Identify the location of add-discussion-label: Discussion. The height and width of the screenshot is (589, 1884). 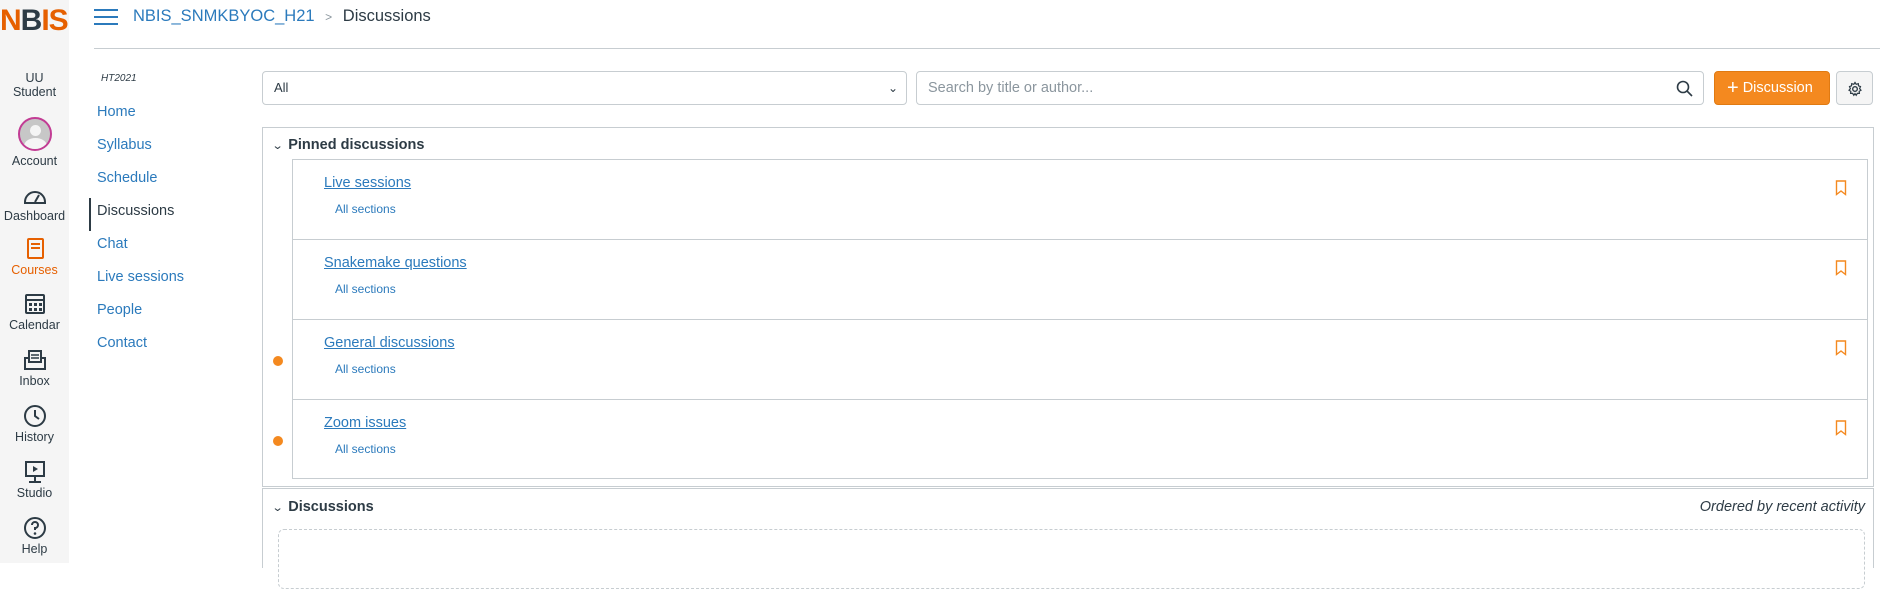
(1777, 88).